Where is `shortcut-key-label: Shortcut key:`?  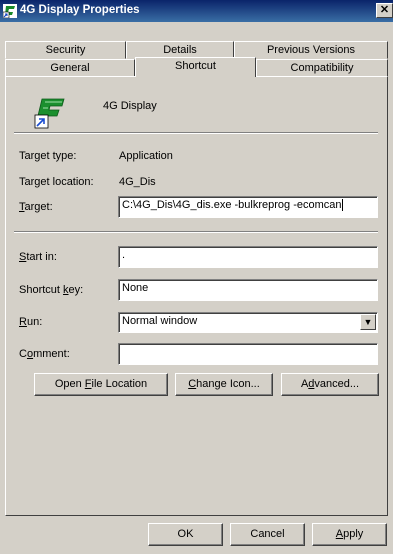 shortcut-key-label: Shortcut key: is located at coordinates (51, 290).